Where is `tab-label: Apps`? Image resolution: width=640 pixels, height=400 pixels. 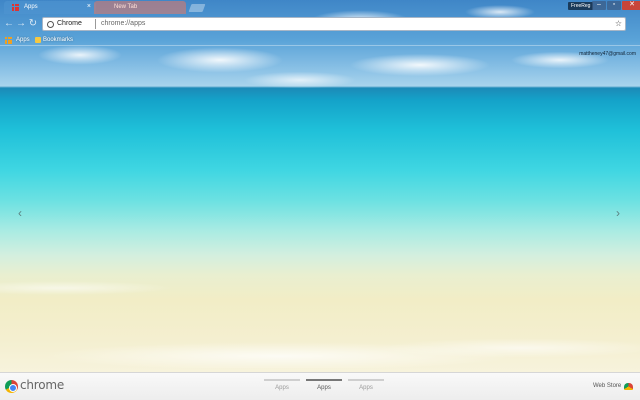
tab-label: Apps is located at coordinates (31, 7).